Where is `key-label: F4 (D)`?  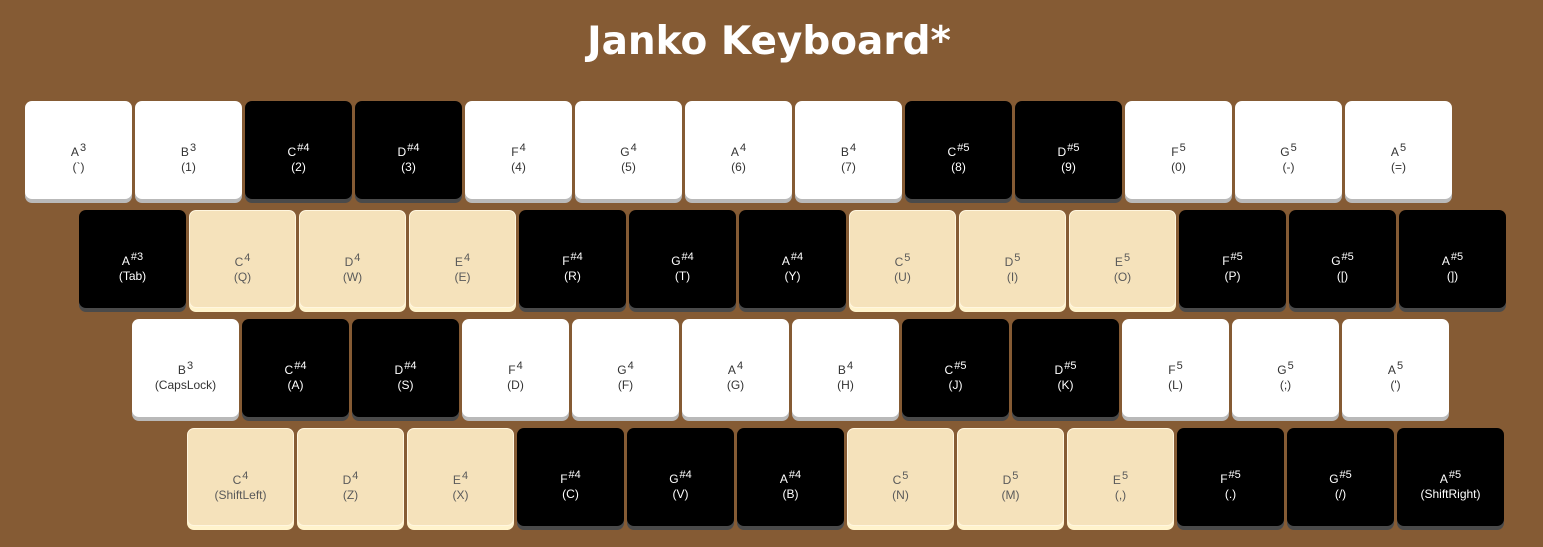
key-label: F4 (D) is located at coordinates (515, 376).